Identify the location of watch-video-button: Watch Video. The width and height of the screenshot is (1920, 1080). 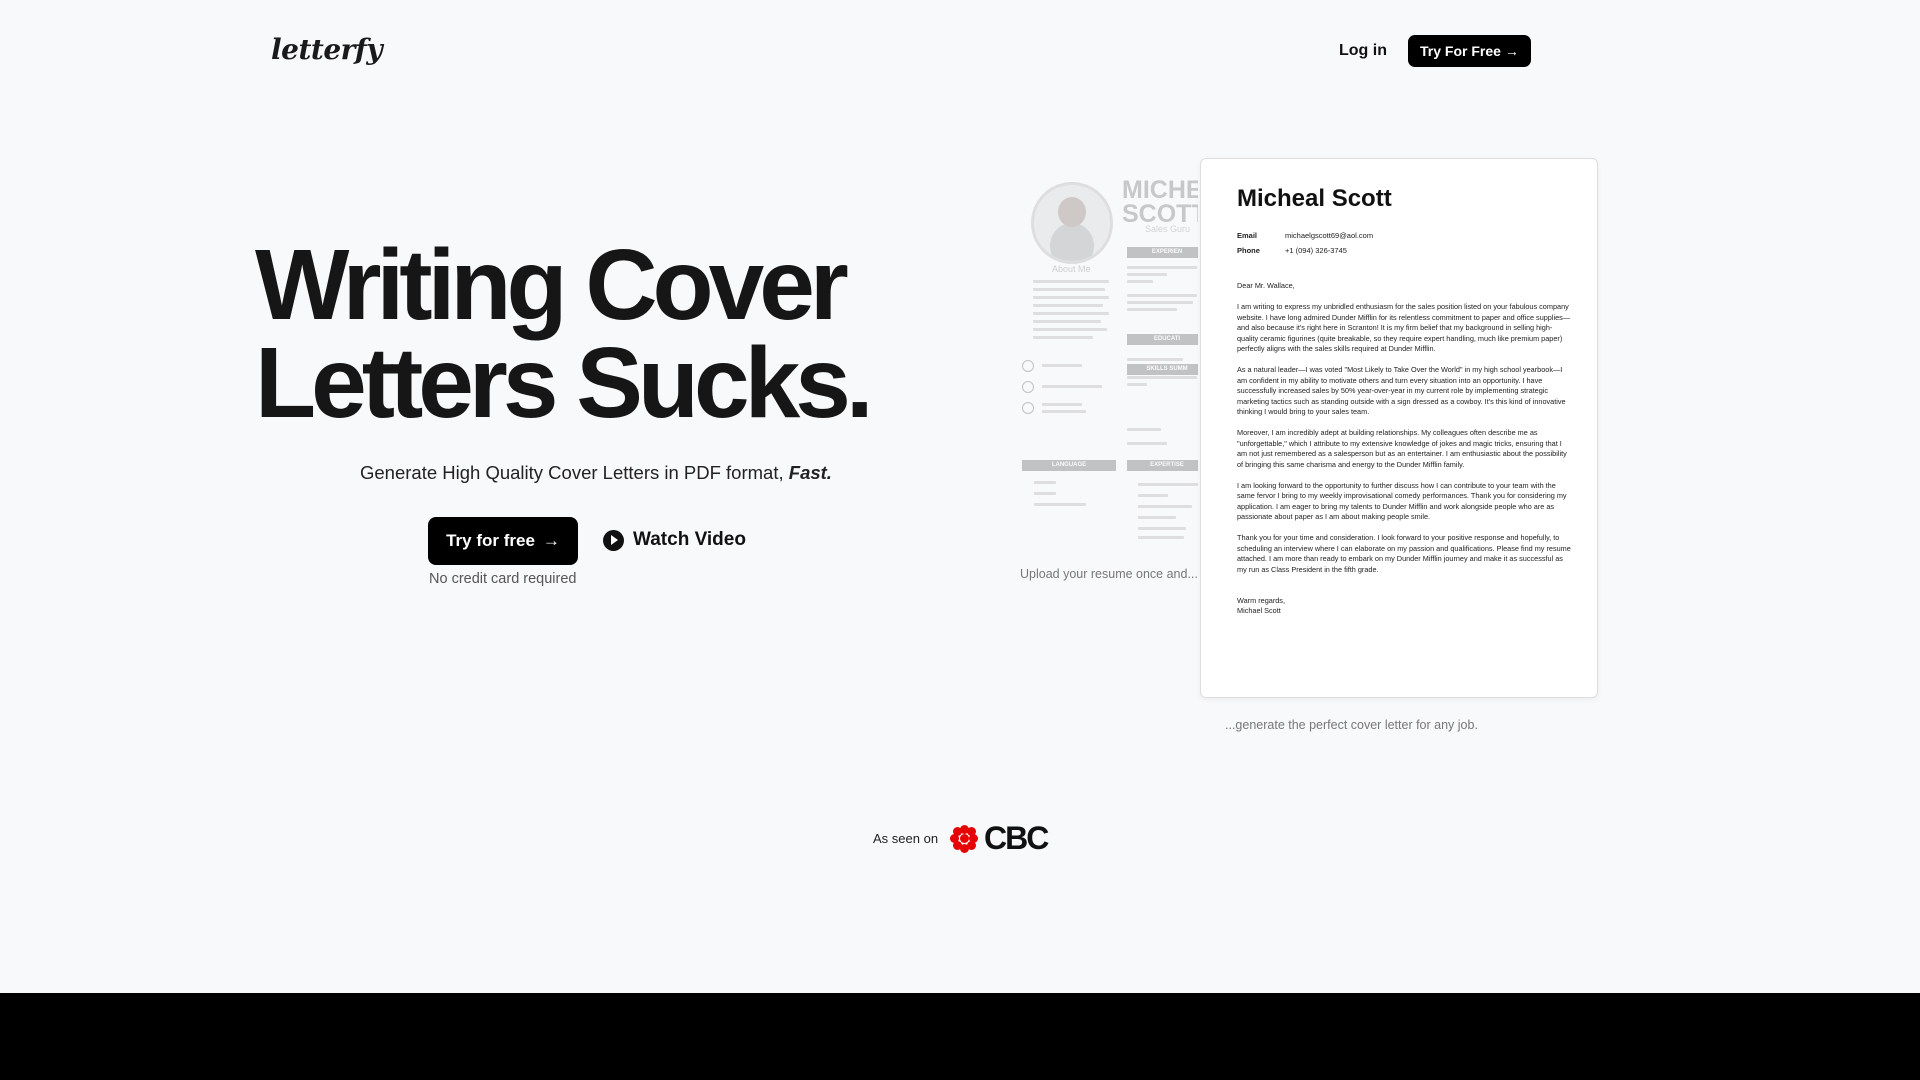
(674, 540).